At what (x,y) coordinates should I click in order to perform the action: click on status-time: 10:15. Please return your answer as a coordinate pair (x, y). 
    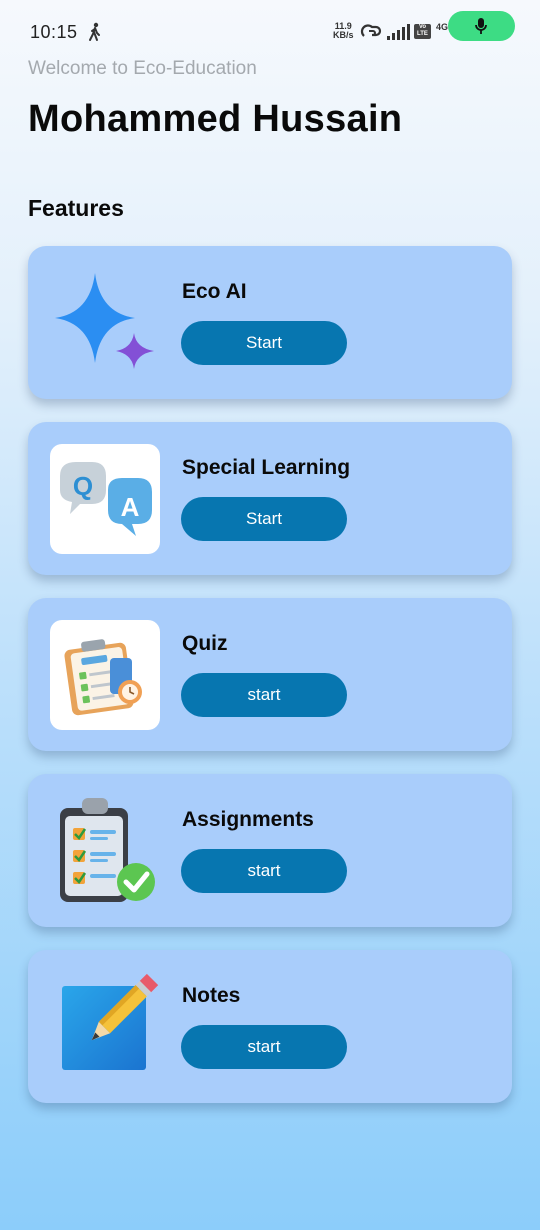
    Looking at the image, I should click on (54, 32).